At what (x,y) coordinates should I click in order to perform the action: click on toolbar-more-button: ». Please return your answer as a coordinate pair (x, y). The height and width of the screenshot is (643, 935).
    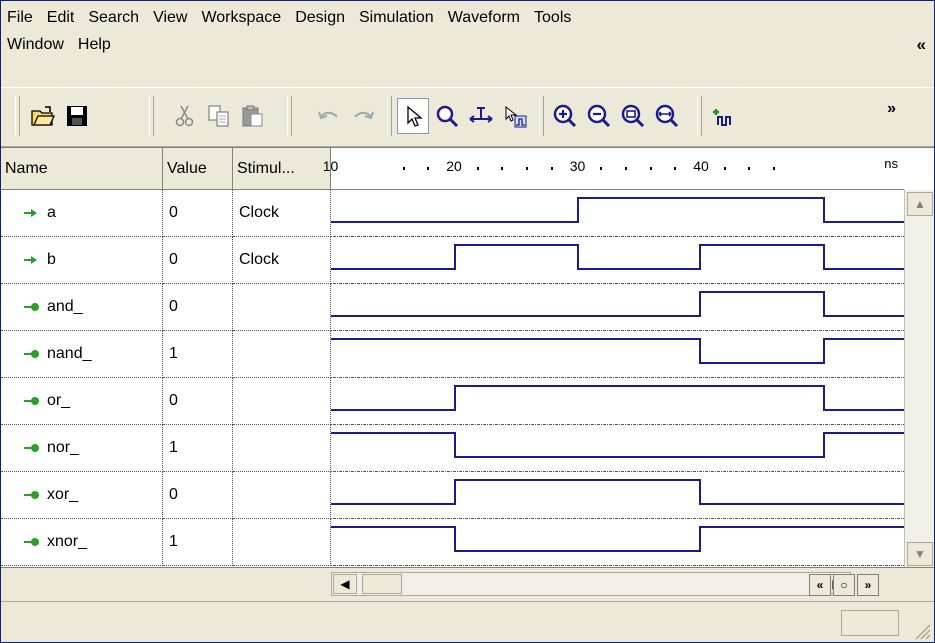
    Looking at the image, I should click on (891, 109).